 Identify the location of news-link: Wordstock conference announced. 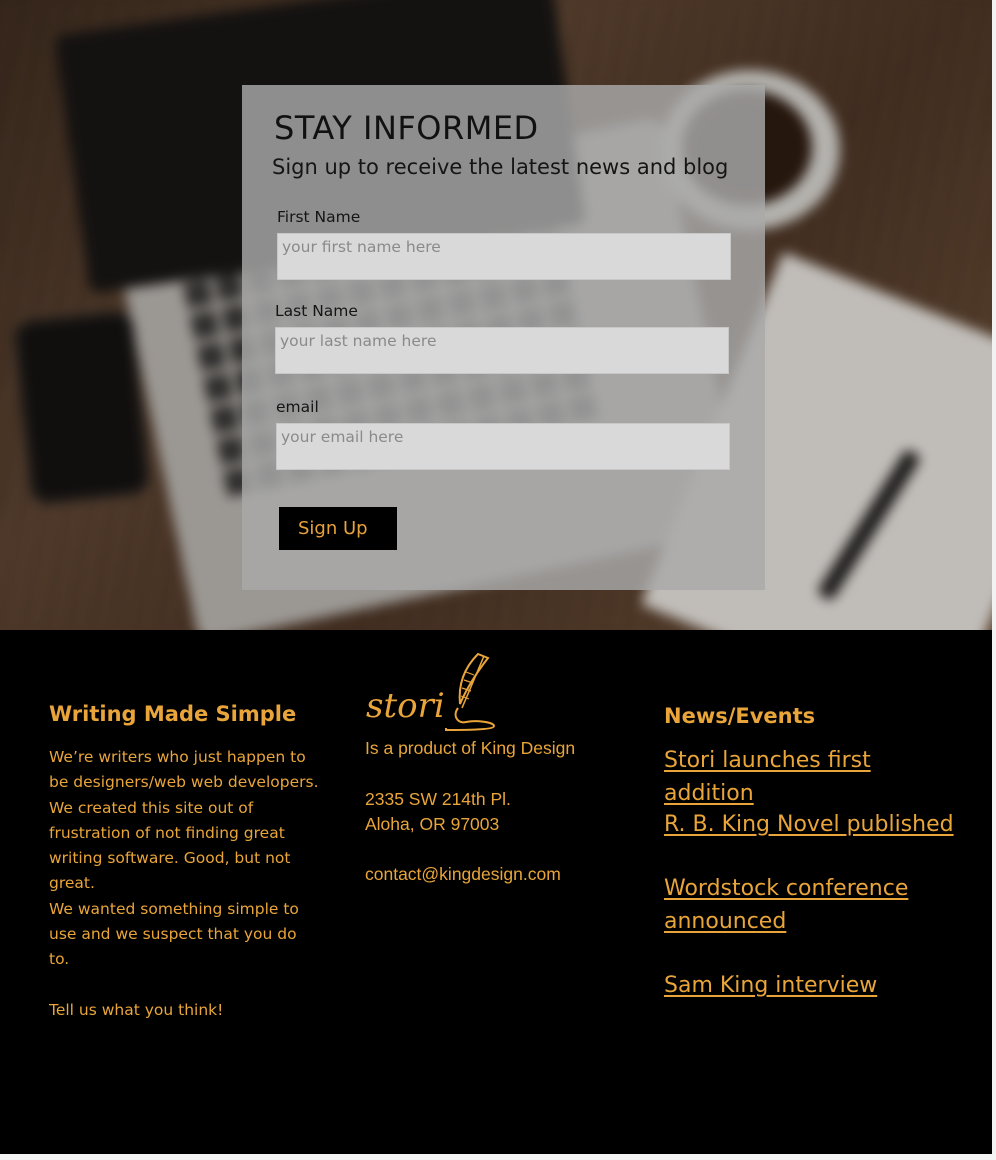
(799, 905).